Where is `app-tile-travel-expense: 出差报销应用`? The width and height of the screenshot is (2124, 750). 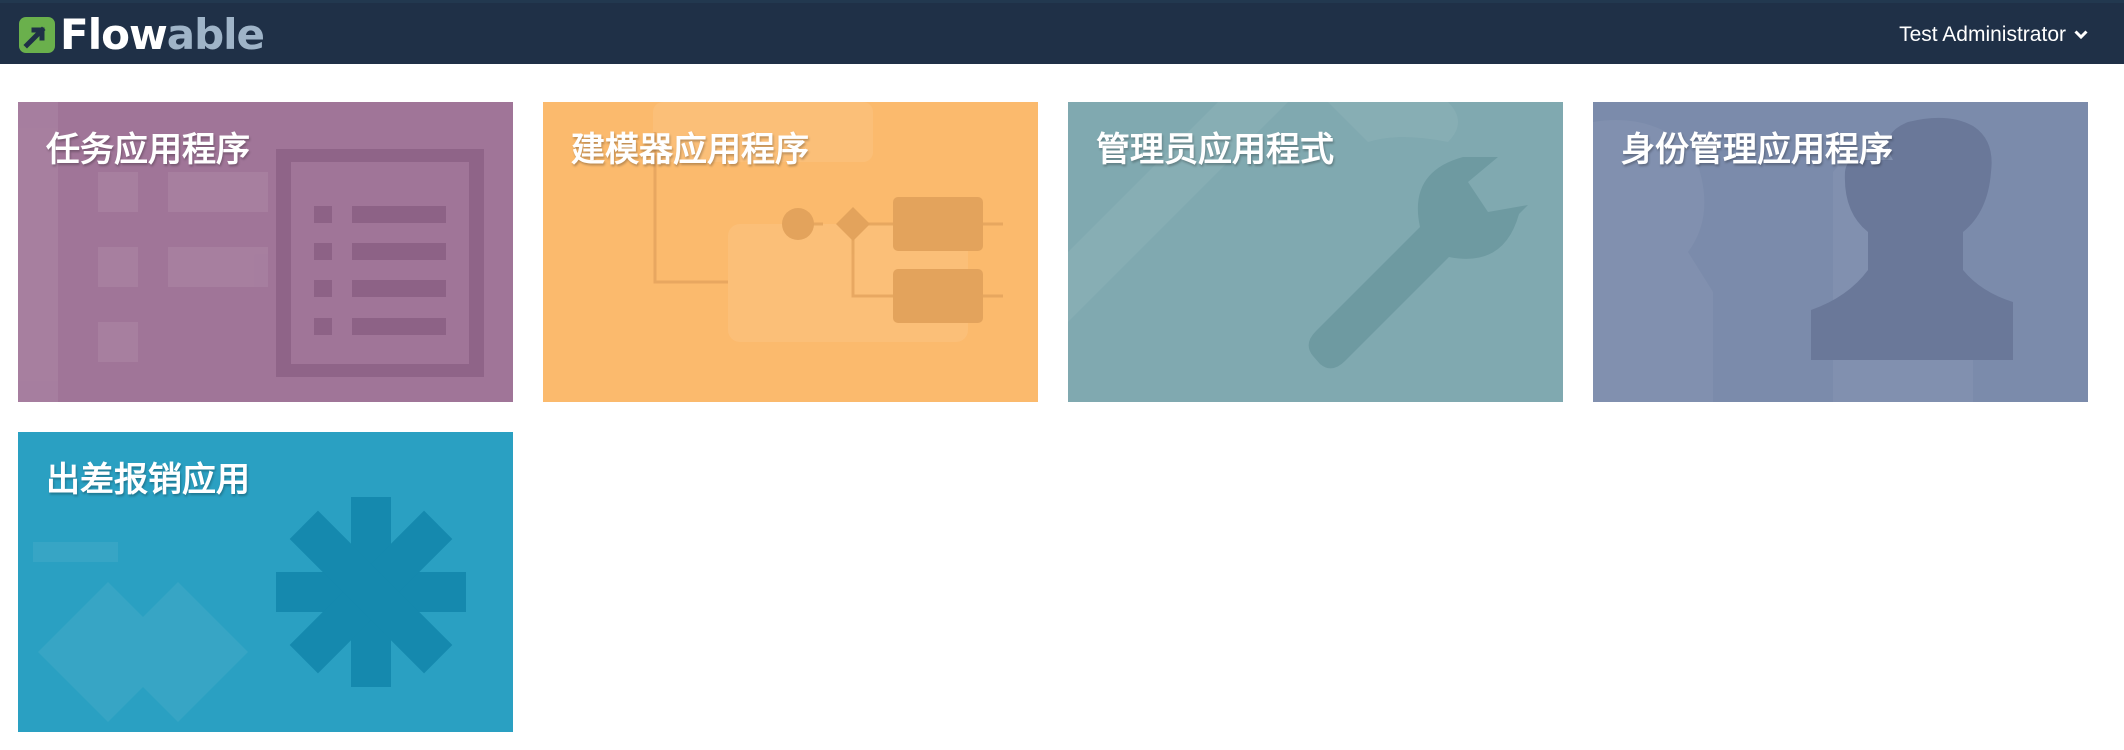
app-tile-travel-expense: 出差报销应用 is located at coordinates (265, 582).